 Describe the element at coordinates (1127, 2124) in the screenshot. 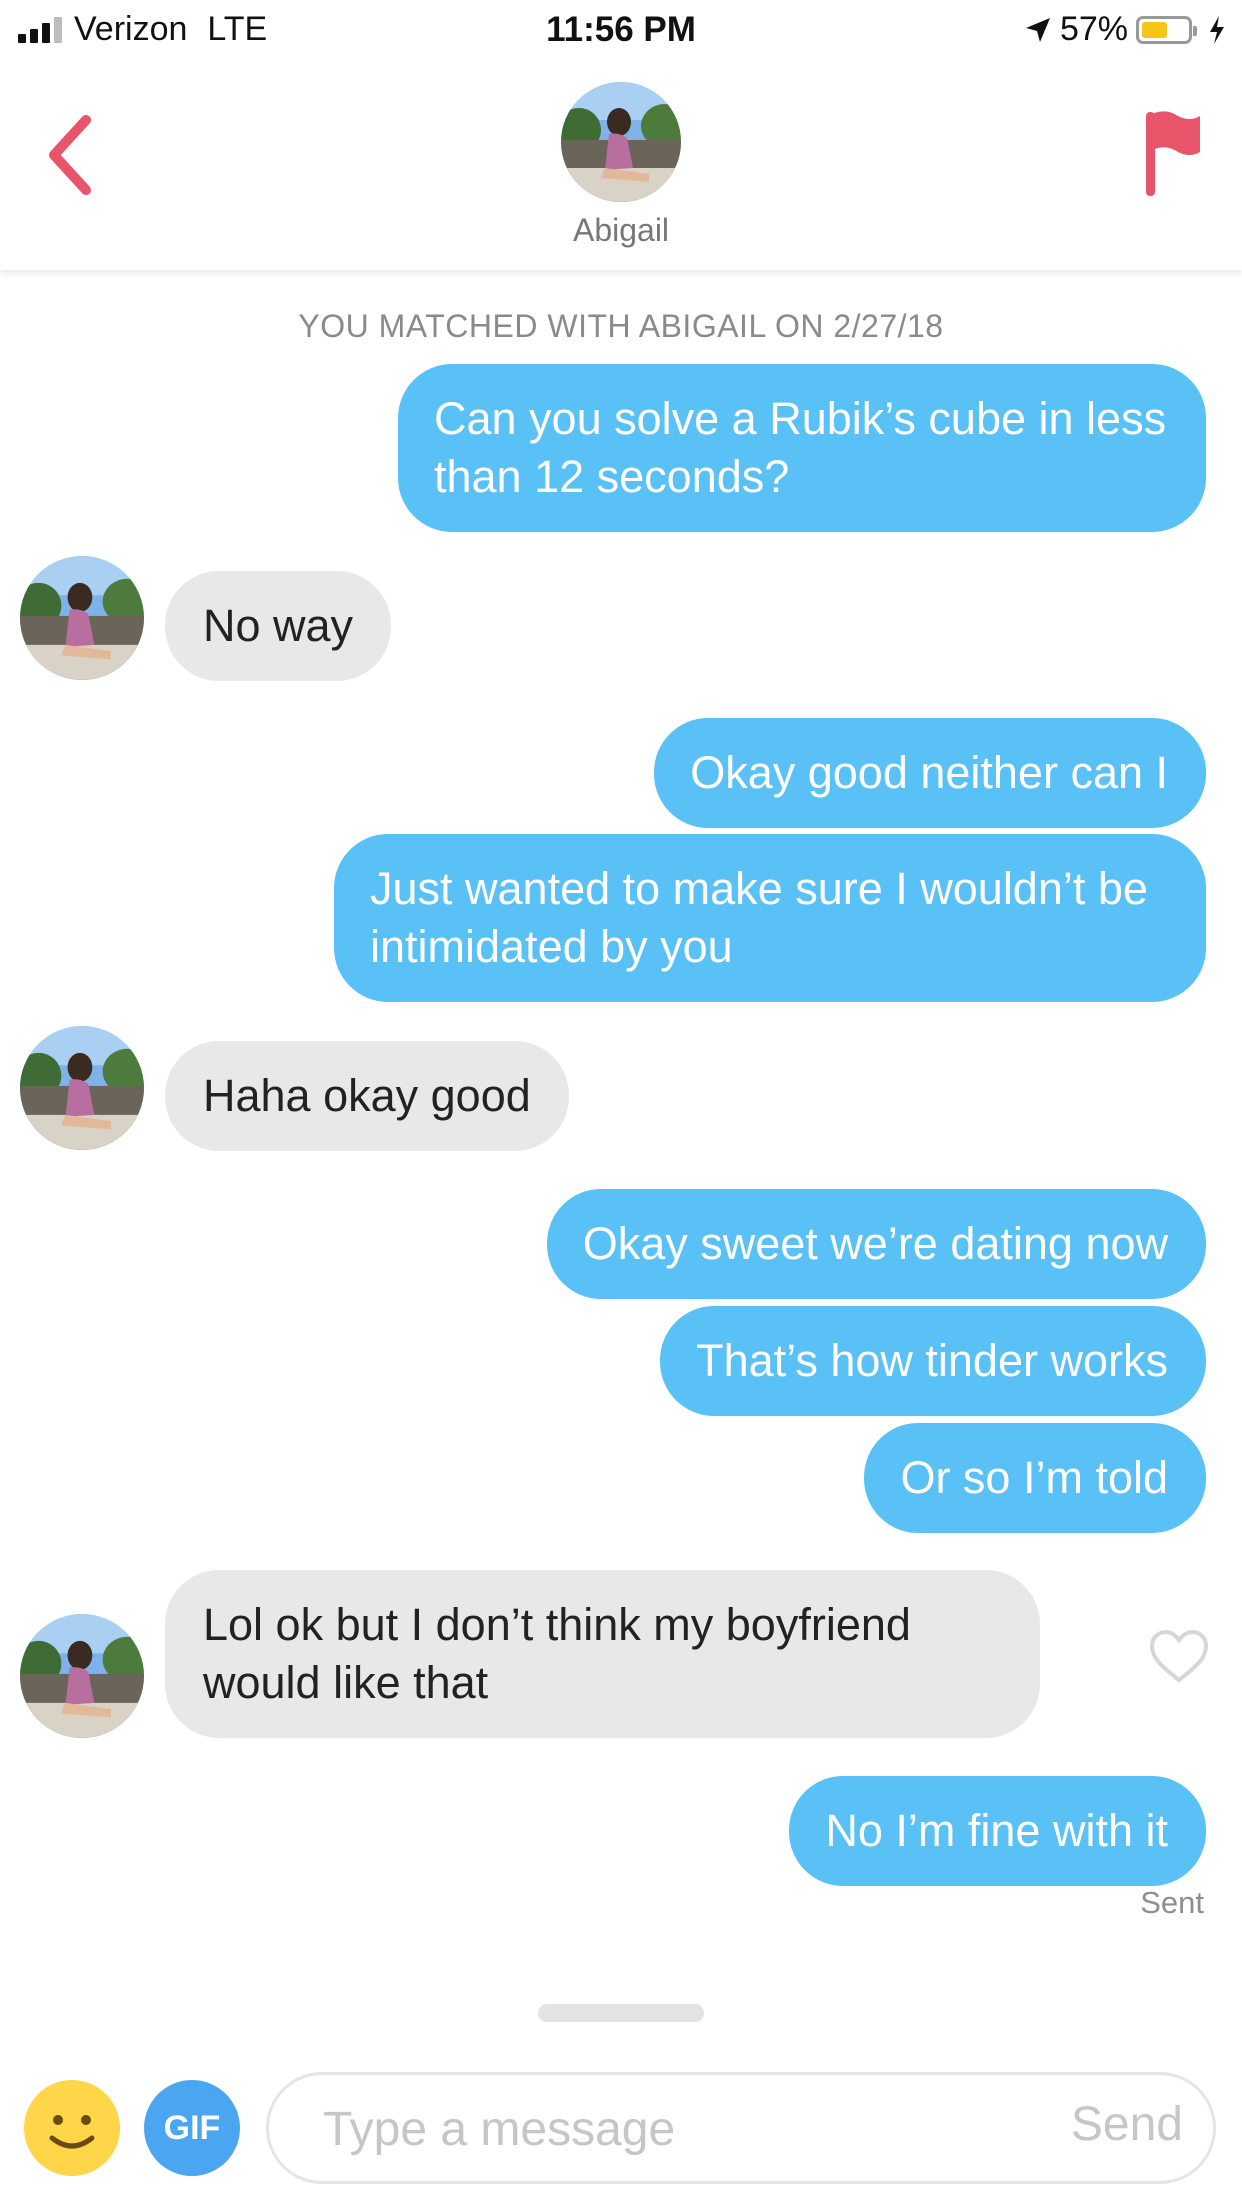

I see `send-button: Send` at that location.